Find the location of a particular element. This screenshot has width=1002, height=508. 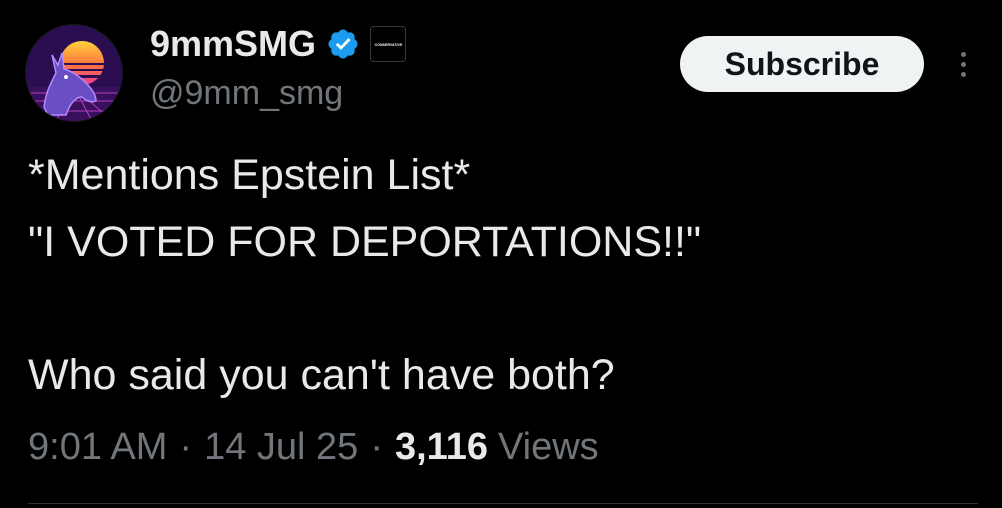

tweet-text-line-2: "I VOTED FOR DEPORTATIONS!!" is located at coordinates (365, 242).